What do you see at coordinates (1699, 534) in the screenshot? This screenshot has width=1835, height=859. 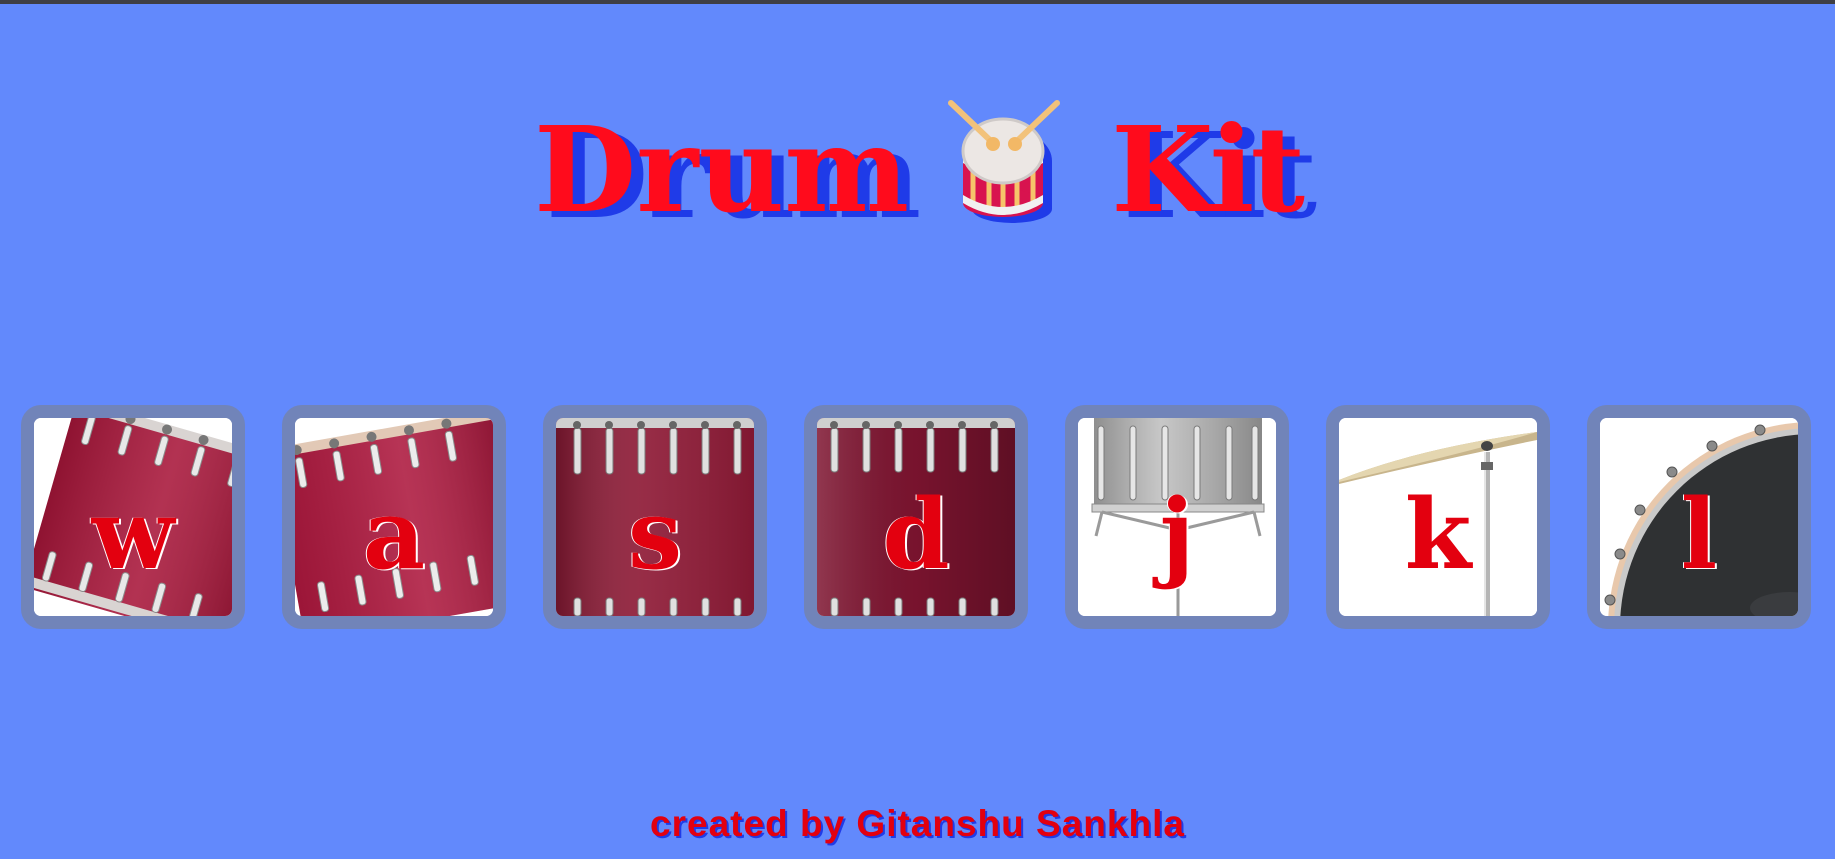 I see `pad-key-label: l` at bounding box center [1699, 534].